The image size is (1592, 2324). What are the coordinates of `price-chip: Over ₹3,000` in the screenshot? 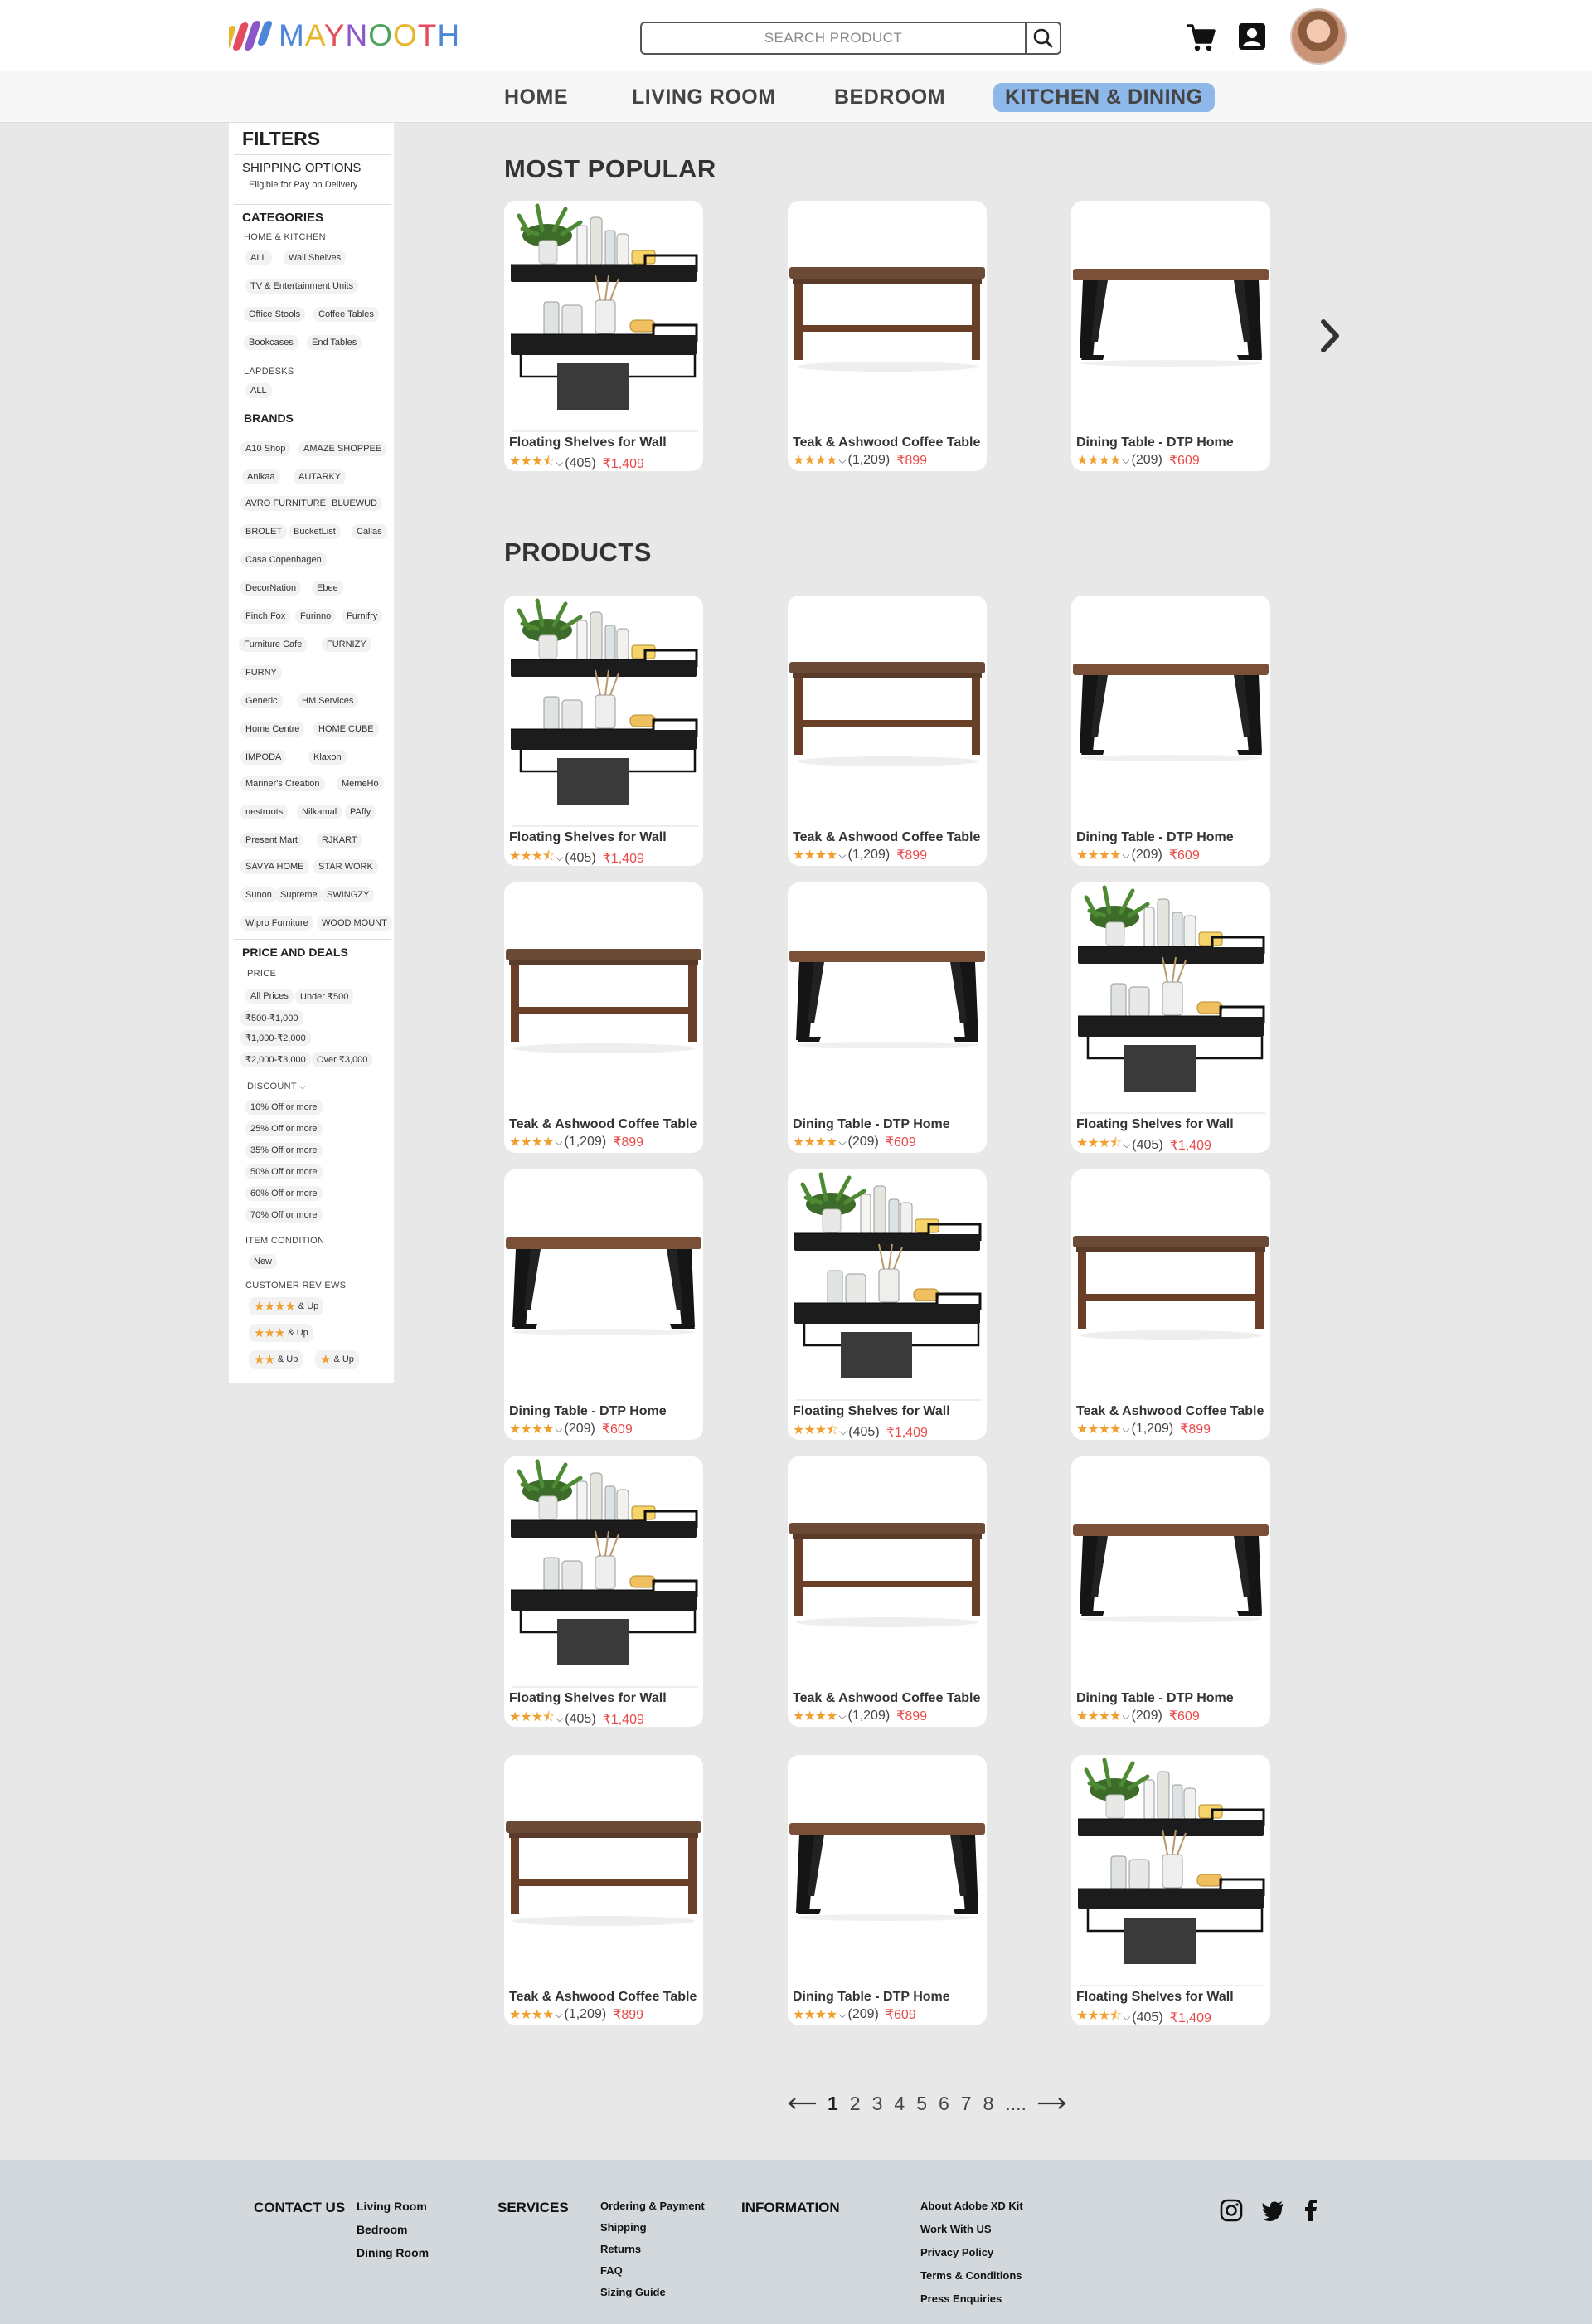 It's located at (342, 1059).